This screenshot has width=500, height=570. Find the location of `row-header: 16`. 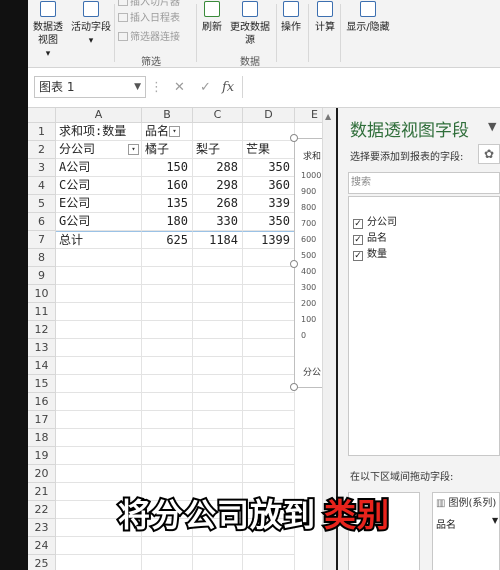

row-header: 16 is located at coordinates (42, 402).